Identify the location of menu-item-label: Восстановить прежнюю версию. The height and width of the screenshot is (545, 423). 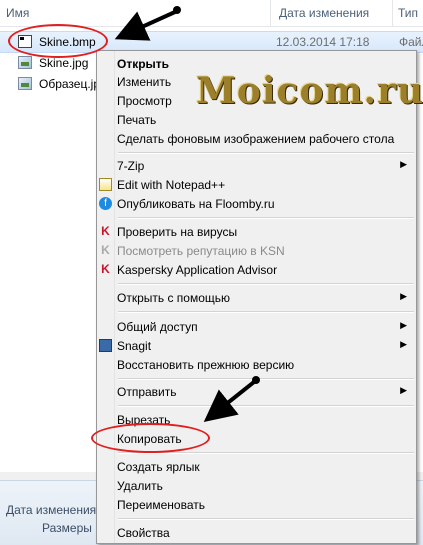
(206, 365).